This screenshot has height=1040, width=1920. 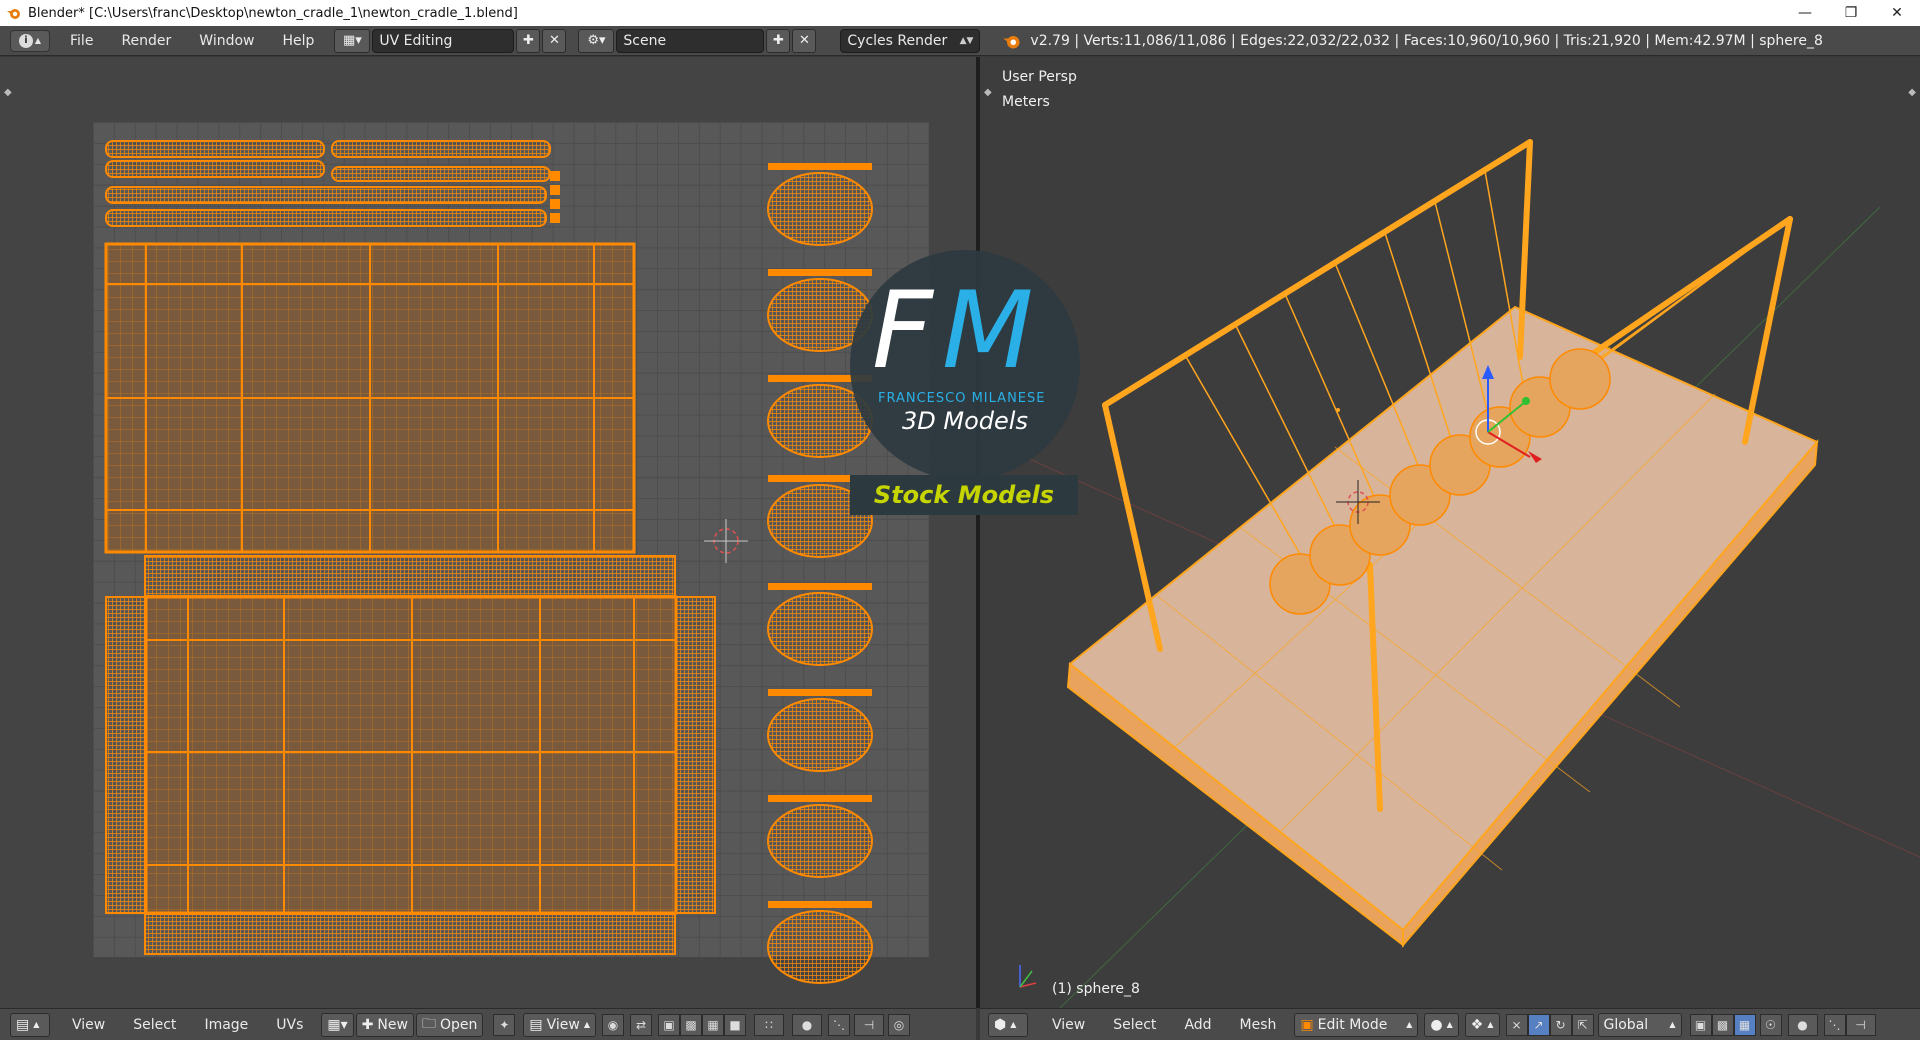 I want to click on pin-icon: ✦, so click(x=504, y=1024).